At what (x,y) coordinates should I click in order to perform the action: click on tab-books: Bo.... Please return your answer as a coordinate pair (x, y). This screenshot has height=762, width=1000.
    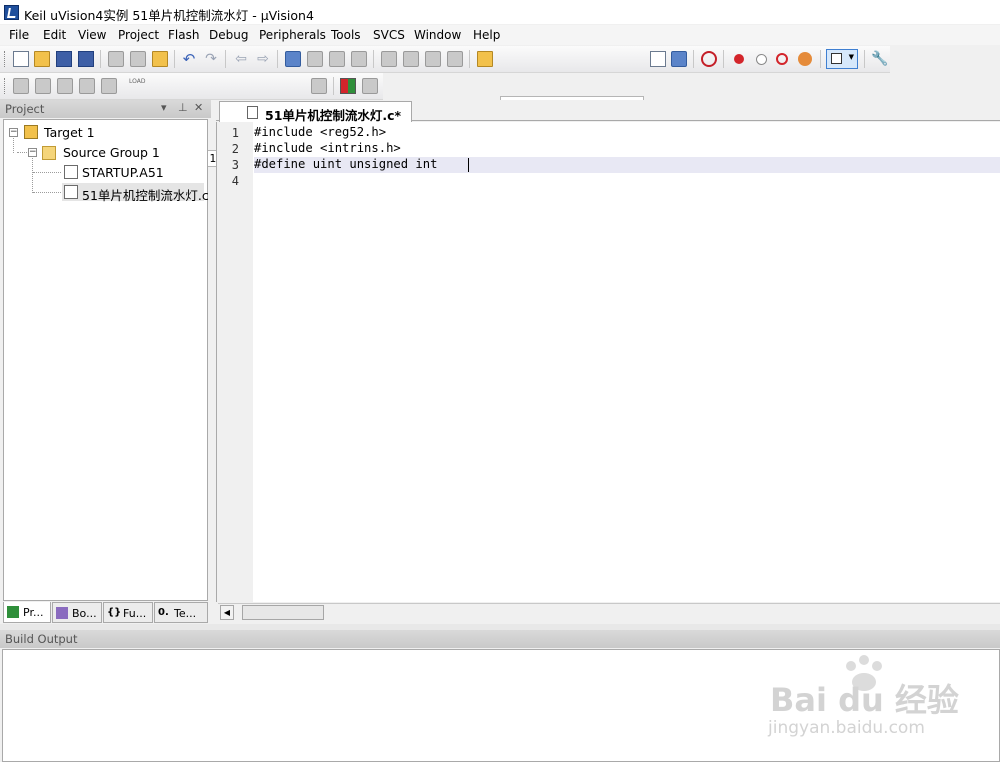
    Looking at the image, I should click on (77, 612).